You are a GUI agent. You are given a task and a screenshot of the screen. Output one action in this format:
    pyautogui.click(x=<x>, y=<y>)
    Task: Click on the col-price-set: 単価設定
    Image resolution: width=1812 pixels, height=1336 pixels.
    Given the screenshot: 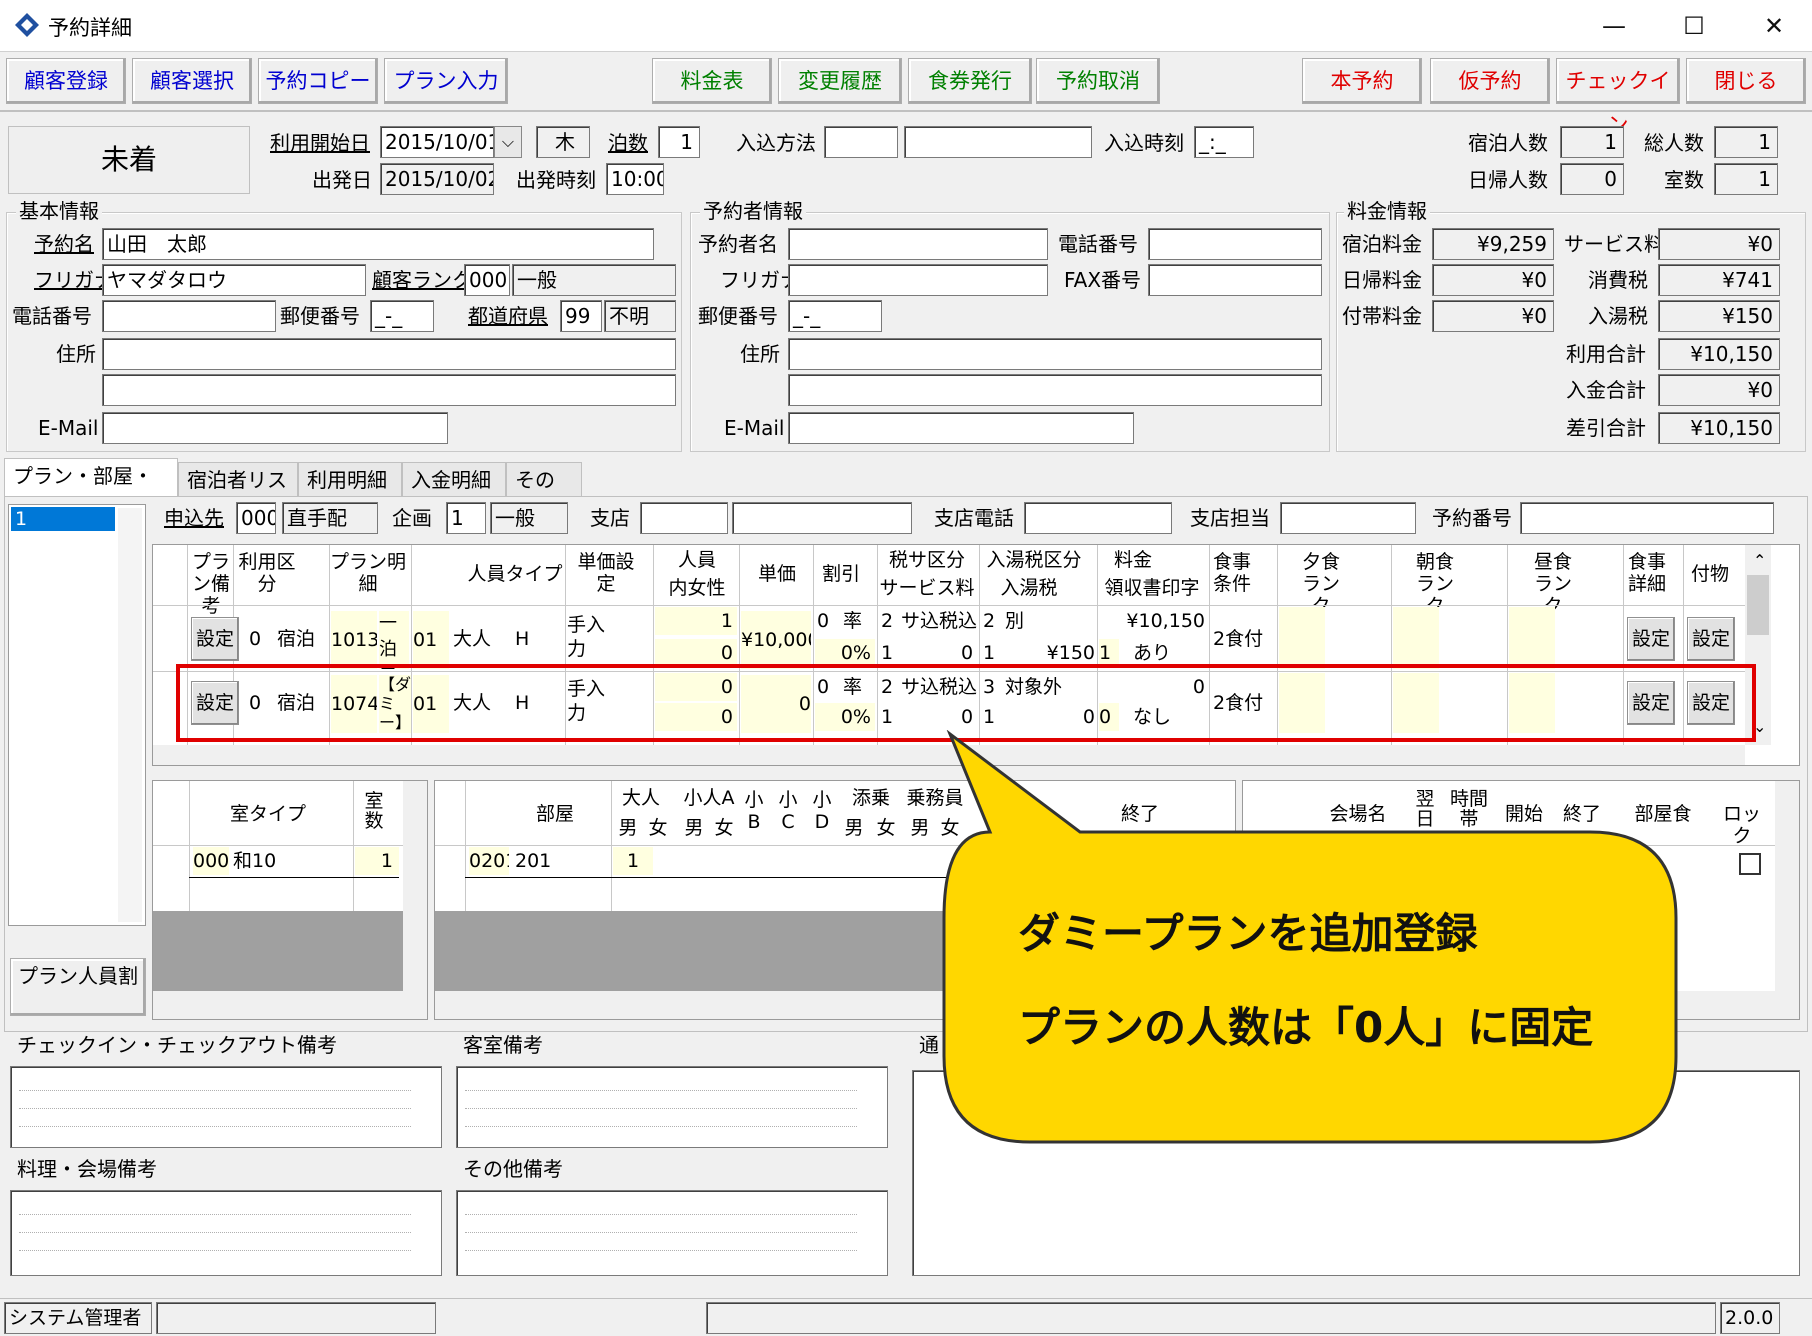 What is the action you would take?
    pyautogui.click(x=606, y=573)
    